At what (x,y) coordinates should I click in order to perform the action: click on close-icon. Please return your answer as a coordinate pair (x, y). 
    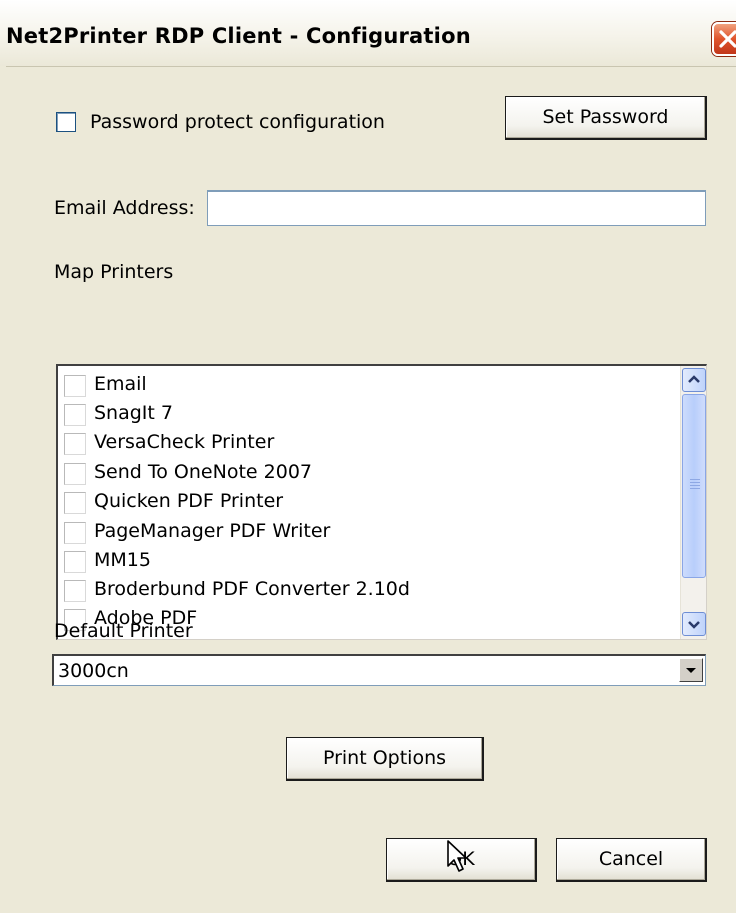
    Looking at the image, I should click on (727, 39).